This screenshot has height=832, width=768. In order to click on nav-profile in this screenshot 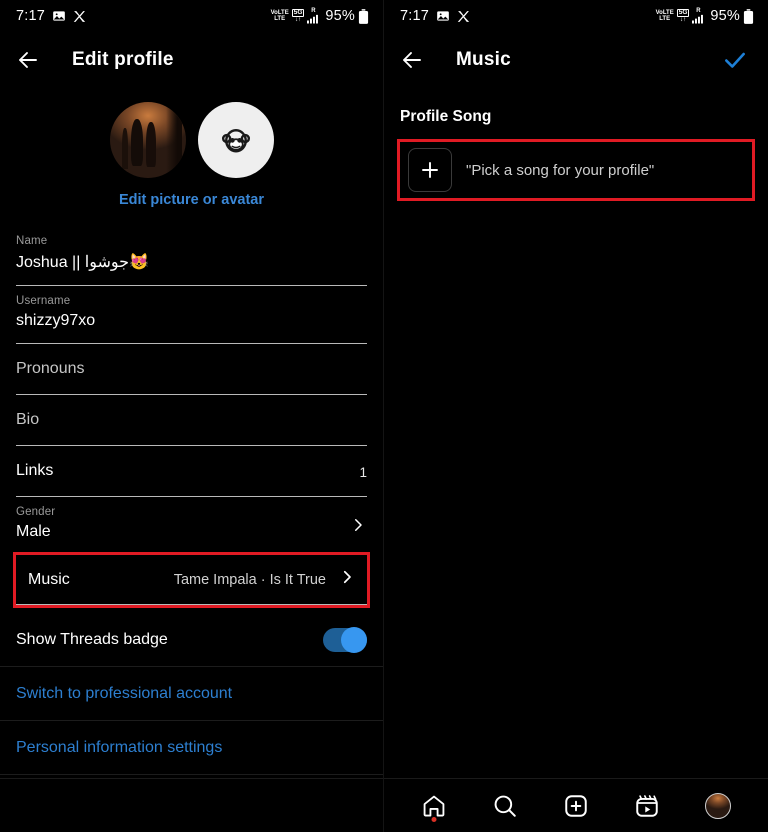, I will do `click(718, 806)`.